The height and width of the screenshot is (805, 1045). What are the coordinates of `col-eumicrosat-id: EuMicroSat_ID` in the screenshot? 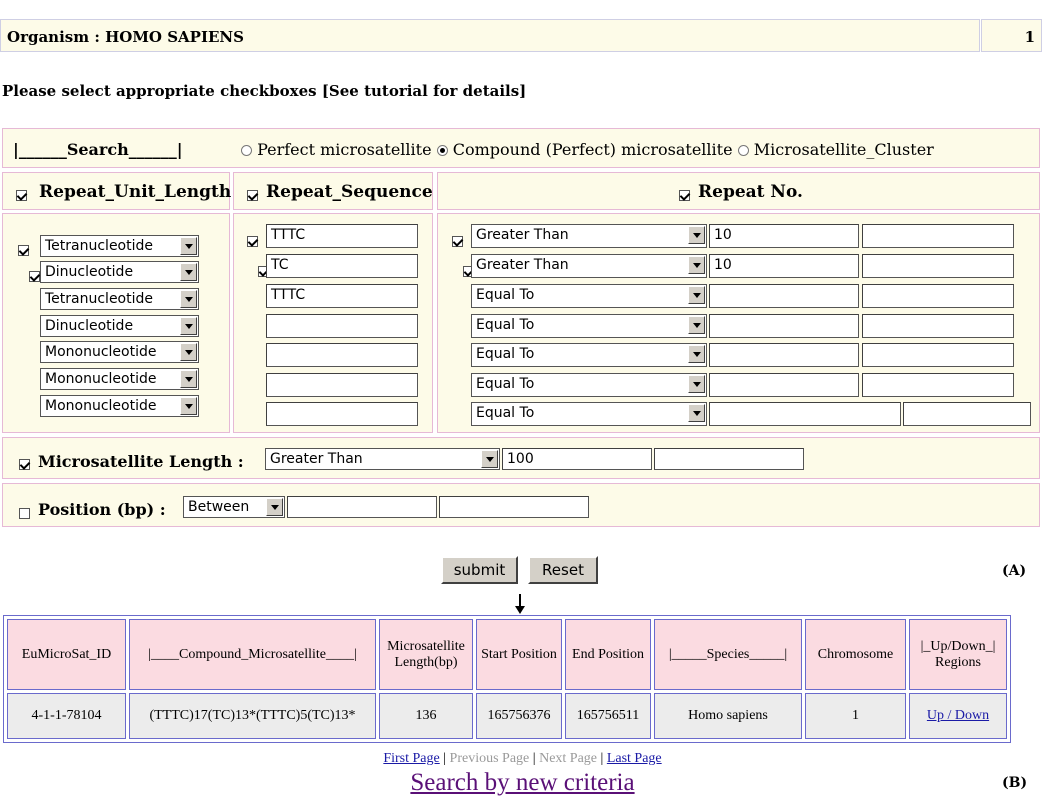 It's located at (66, 654).